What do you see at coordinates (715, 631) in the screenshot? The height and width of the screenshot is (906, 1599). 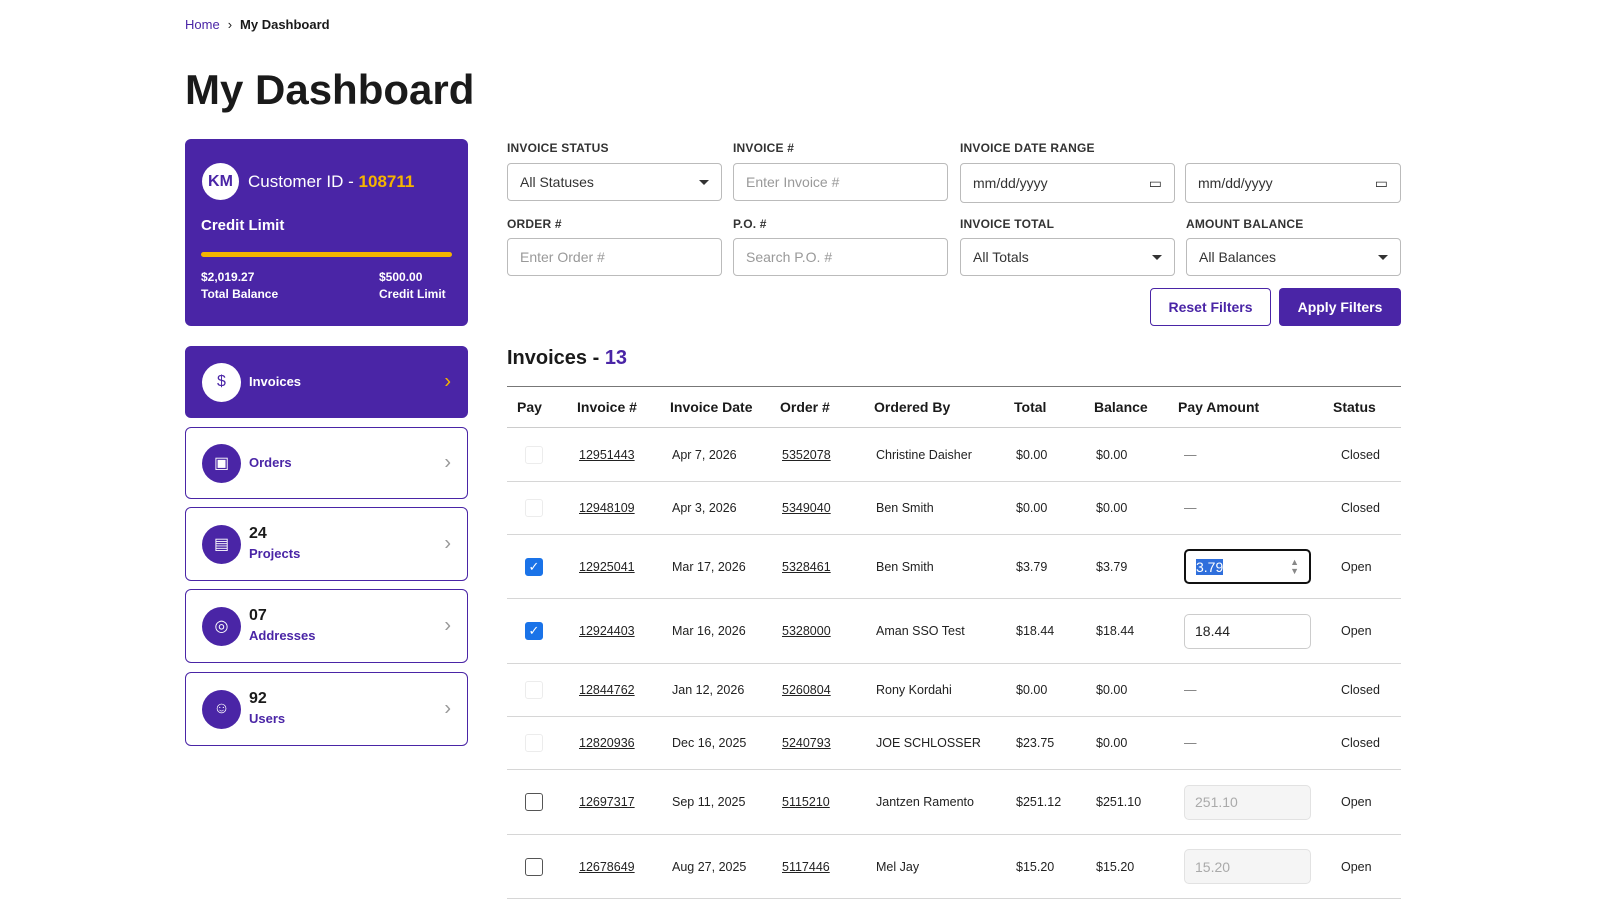 I see `invoice-date: Mar 16, 2026` at bounding box center [715, 631].